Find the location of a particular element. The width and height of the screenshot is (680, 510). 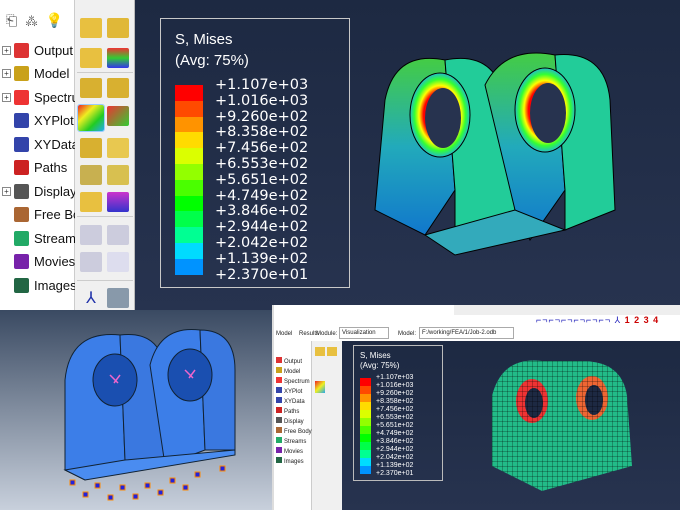

tree-item: + Model is located at coordinates (35, 74).